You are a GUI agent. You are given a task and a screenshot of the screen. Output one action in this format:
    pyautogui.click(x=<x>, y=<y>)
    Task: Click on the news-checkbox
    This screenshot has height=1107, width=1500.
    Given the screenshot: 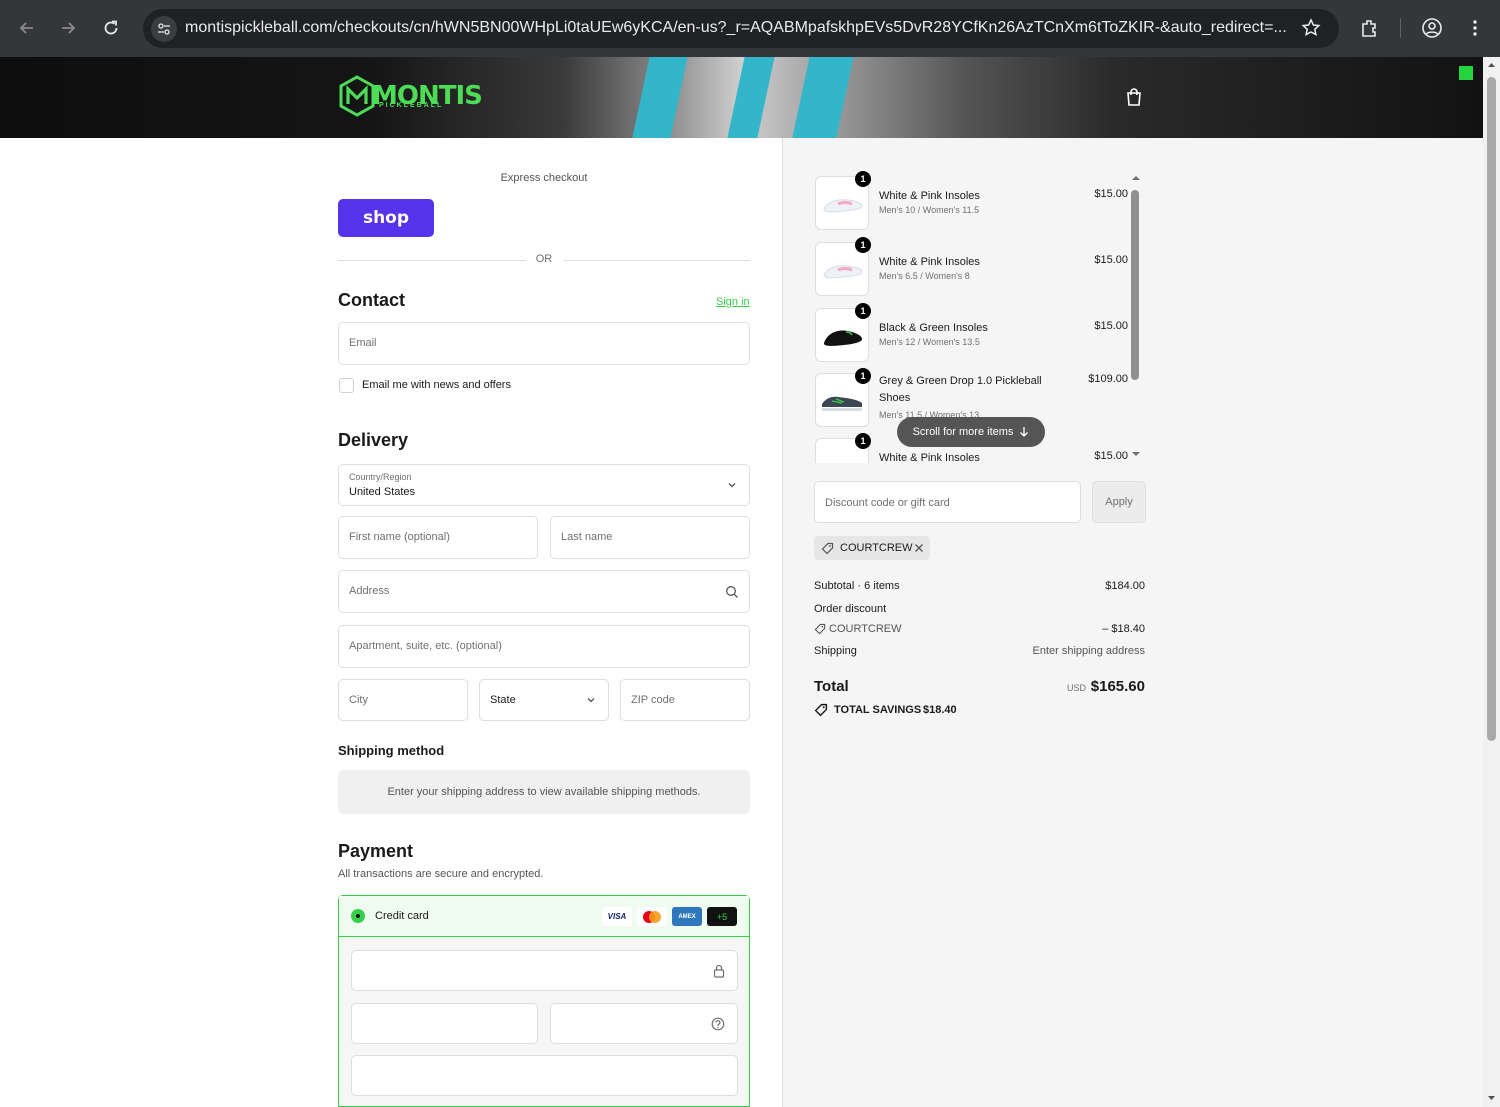 What is the action you would take?
    pyautogui.click(x=346, y=385)
    